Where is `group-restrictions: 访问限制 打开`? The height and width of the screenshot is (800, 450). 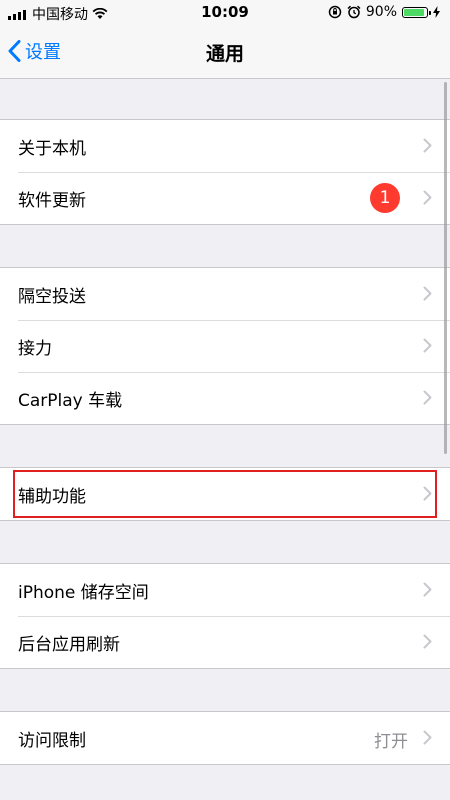
group-restrictions: 访问限制 打开 is located at coordinates (225, 738).